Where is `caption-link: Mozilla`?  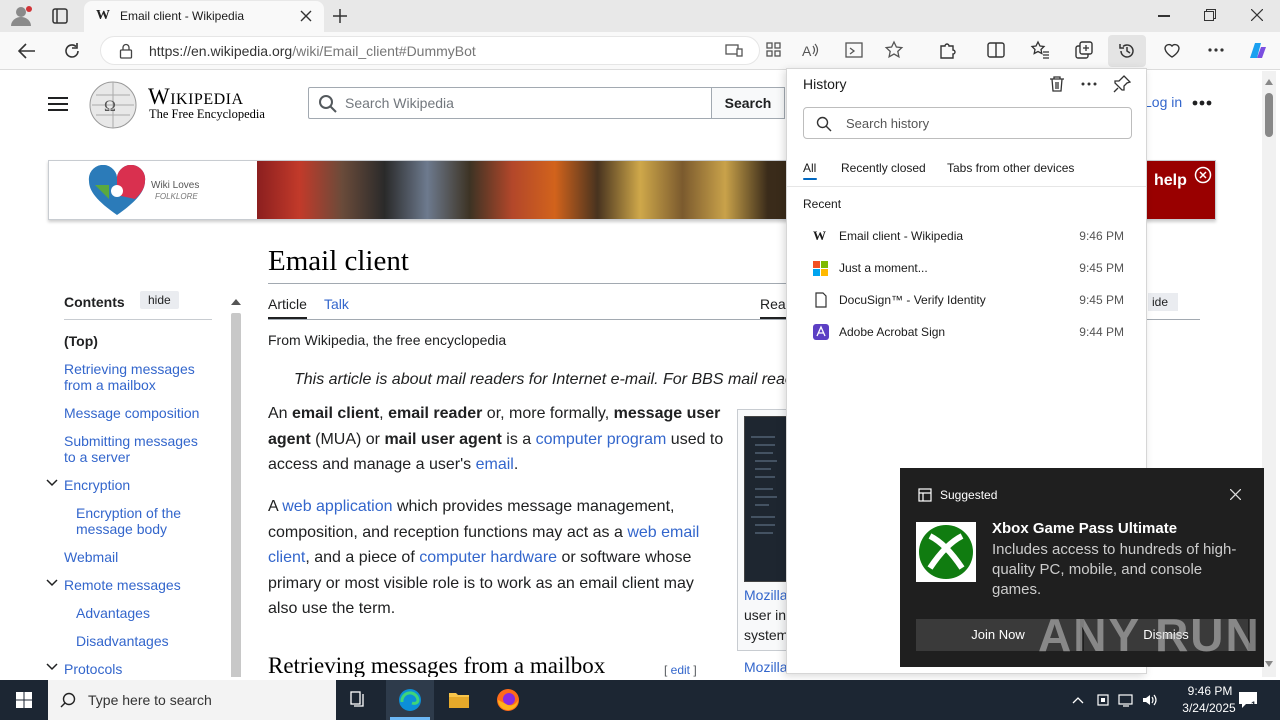
caption-link: Mozilla is located at coordinates (766, 667).